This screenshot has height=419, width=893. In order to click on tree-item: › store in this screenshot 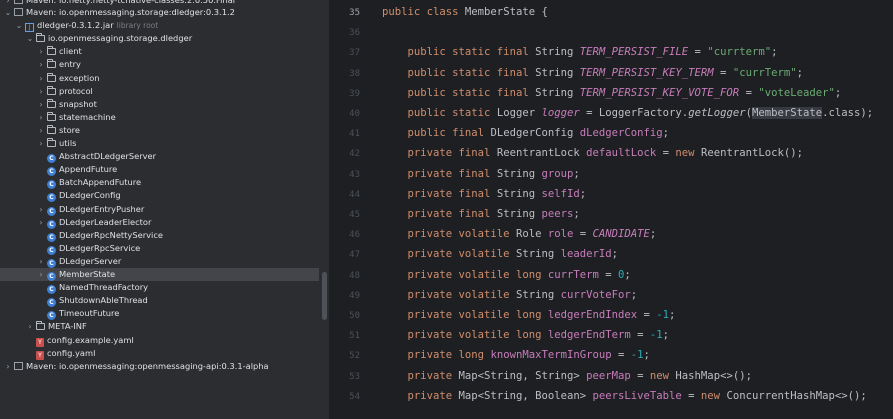, I will do `click(159, 130)`.